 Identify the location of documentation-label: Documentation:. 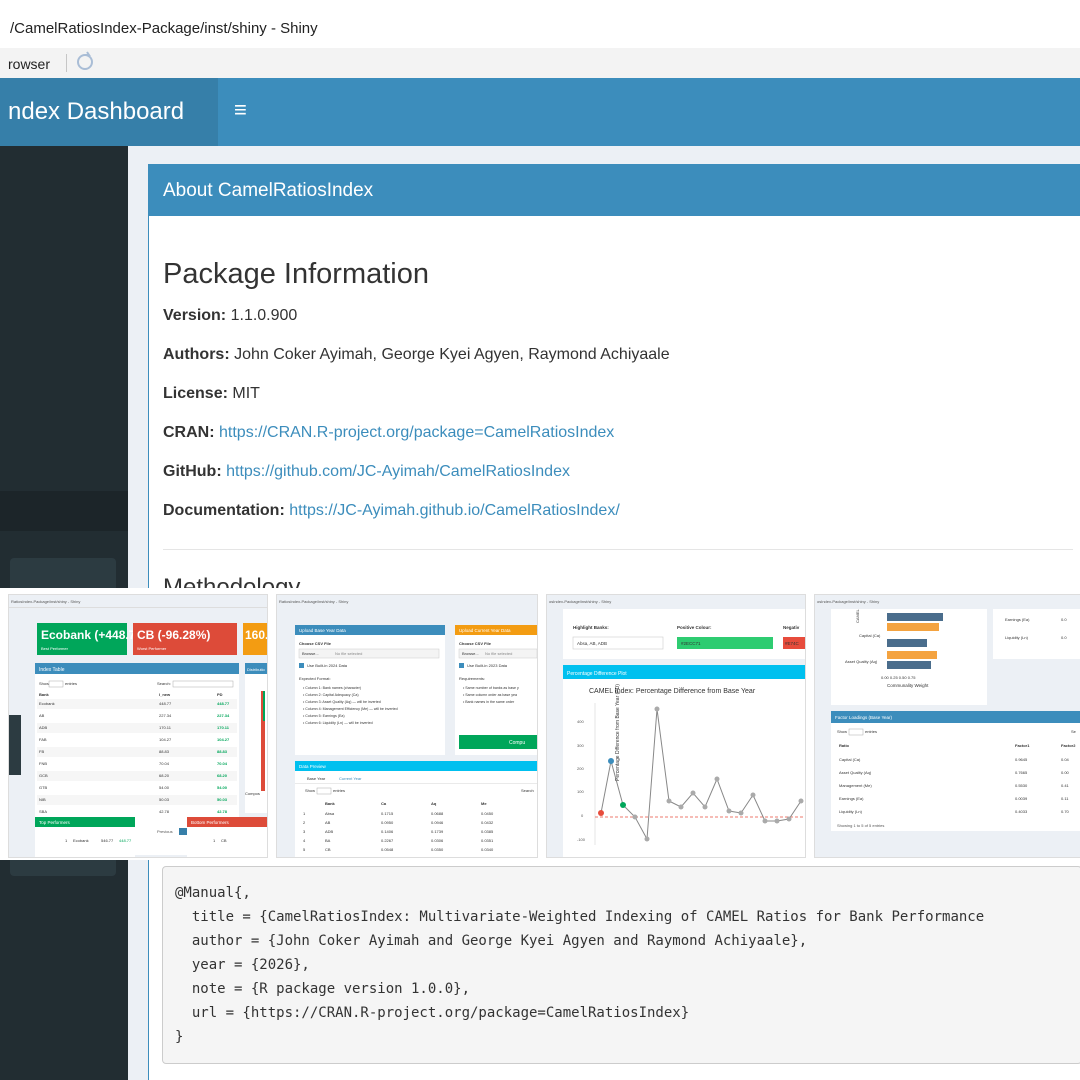
(224, 510).